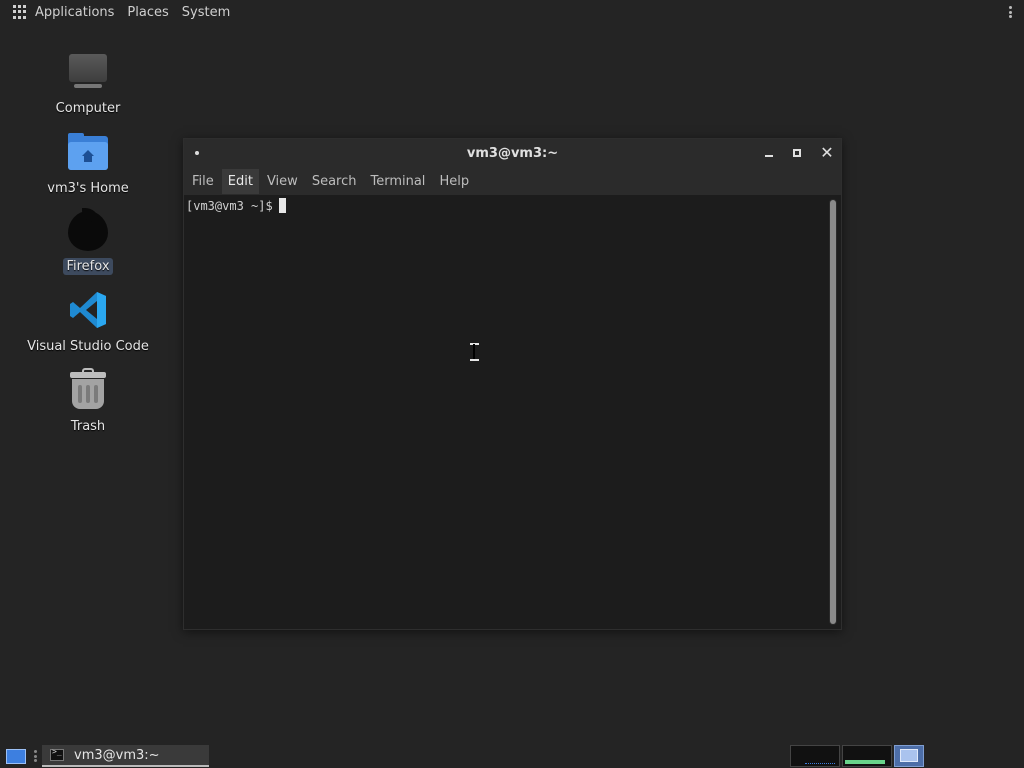 The height and width of the screenshot is (768, 1024). I want to click on menu-search: Search, so click(334, 181).